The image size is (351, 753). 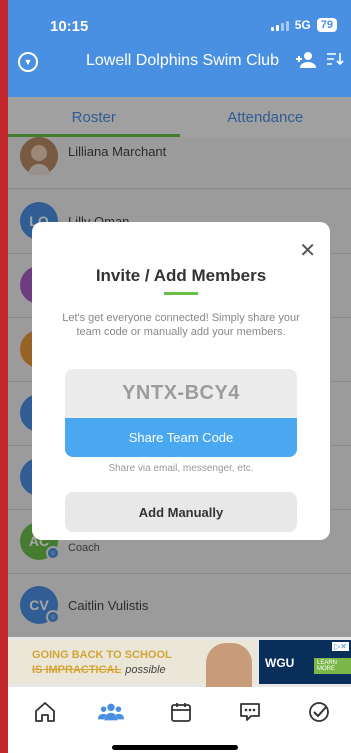 I want to click on share-hint: Share via email, messenger, etc., so click(x=181, y=468).